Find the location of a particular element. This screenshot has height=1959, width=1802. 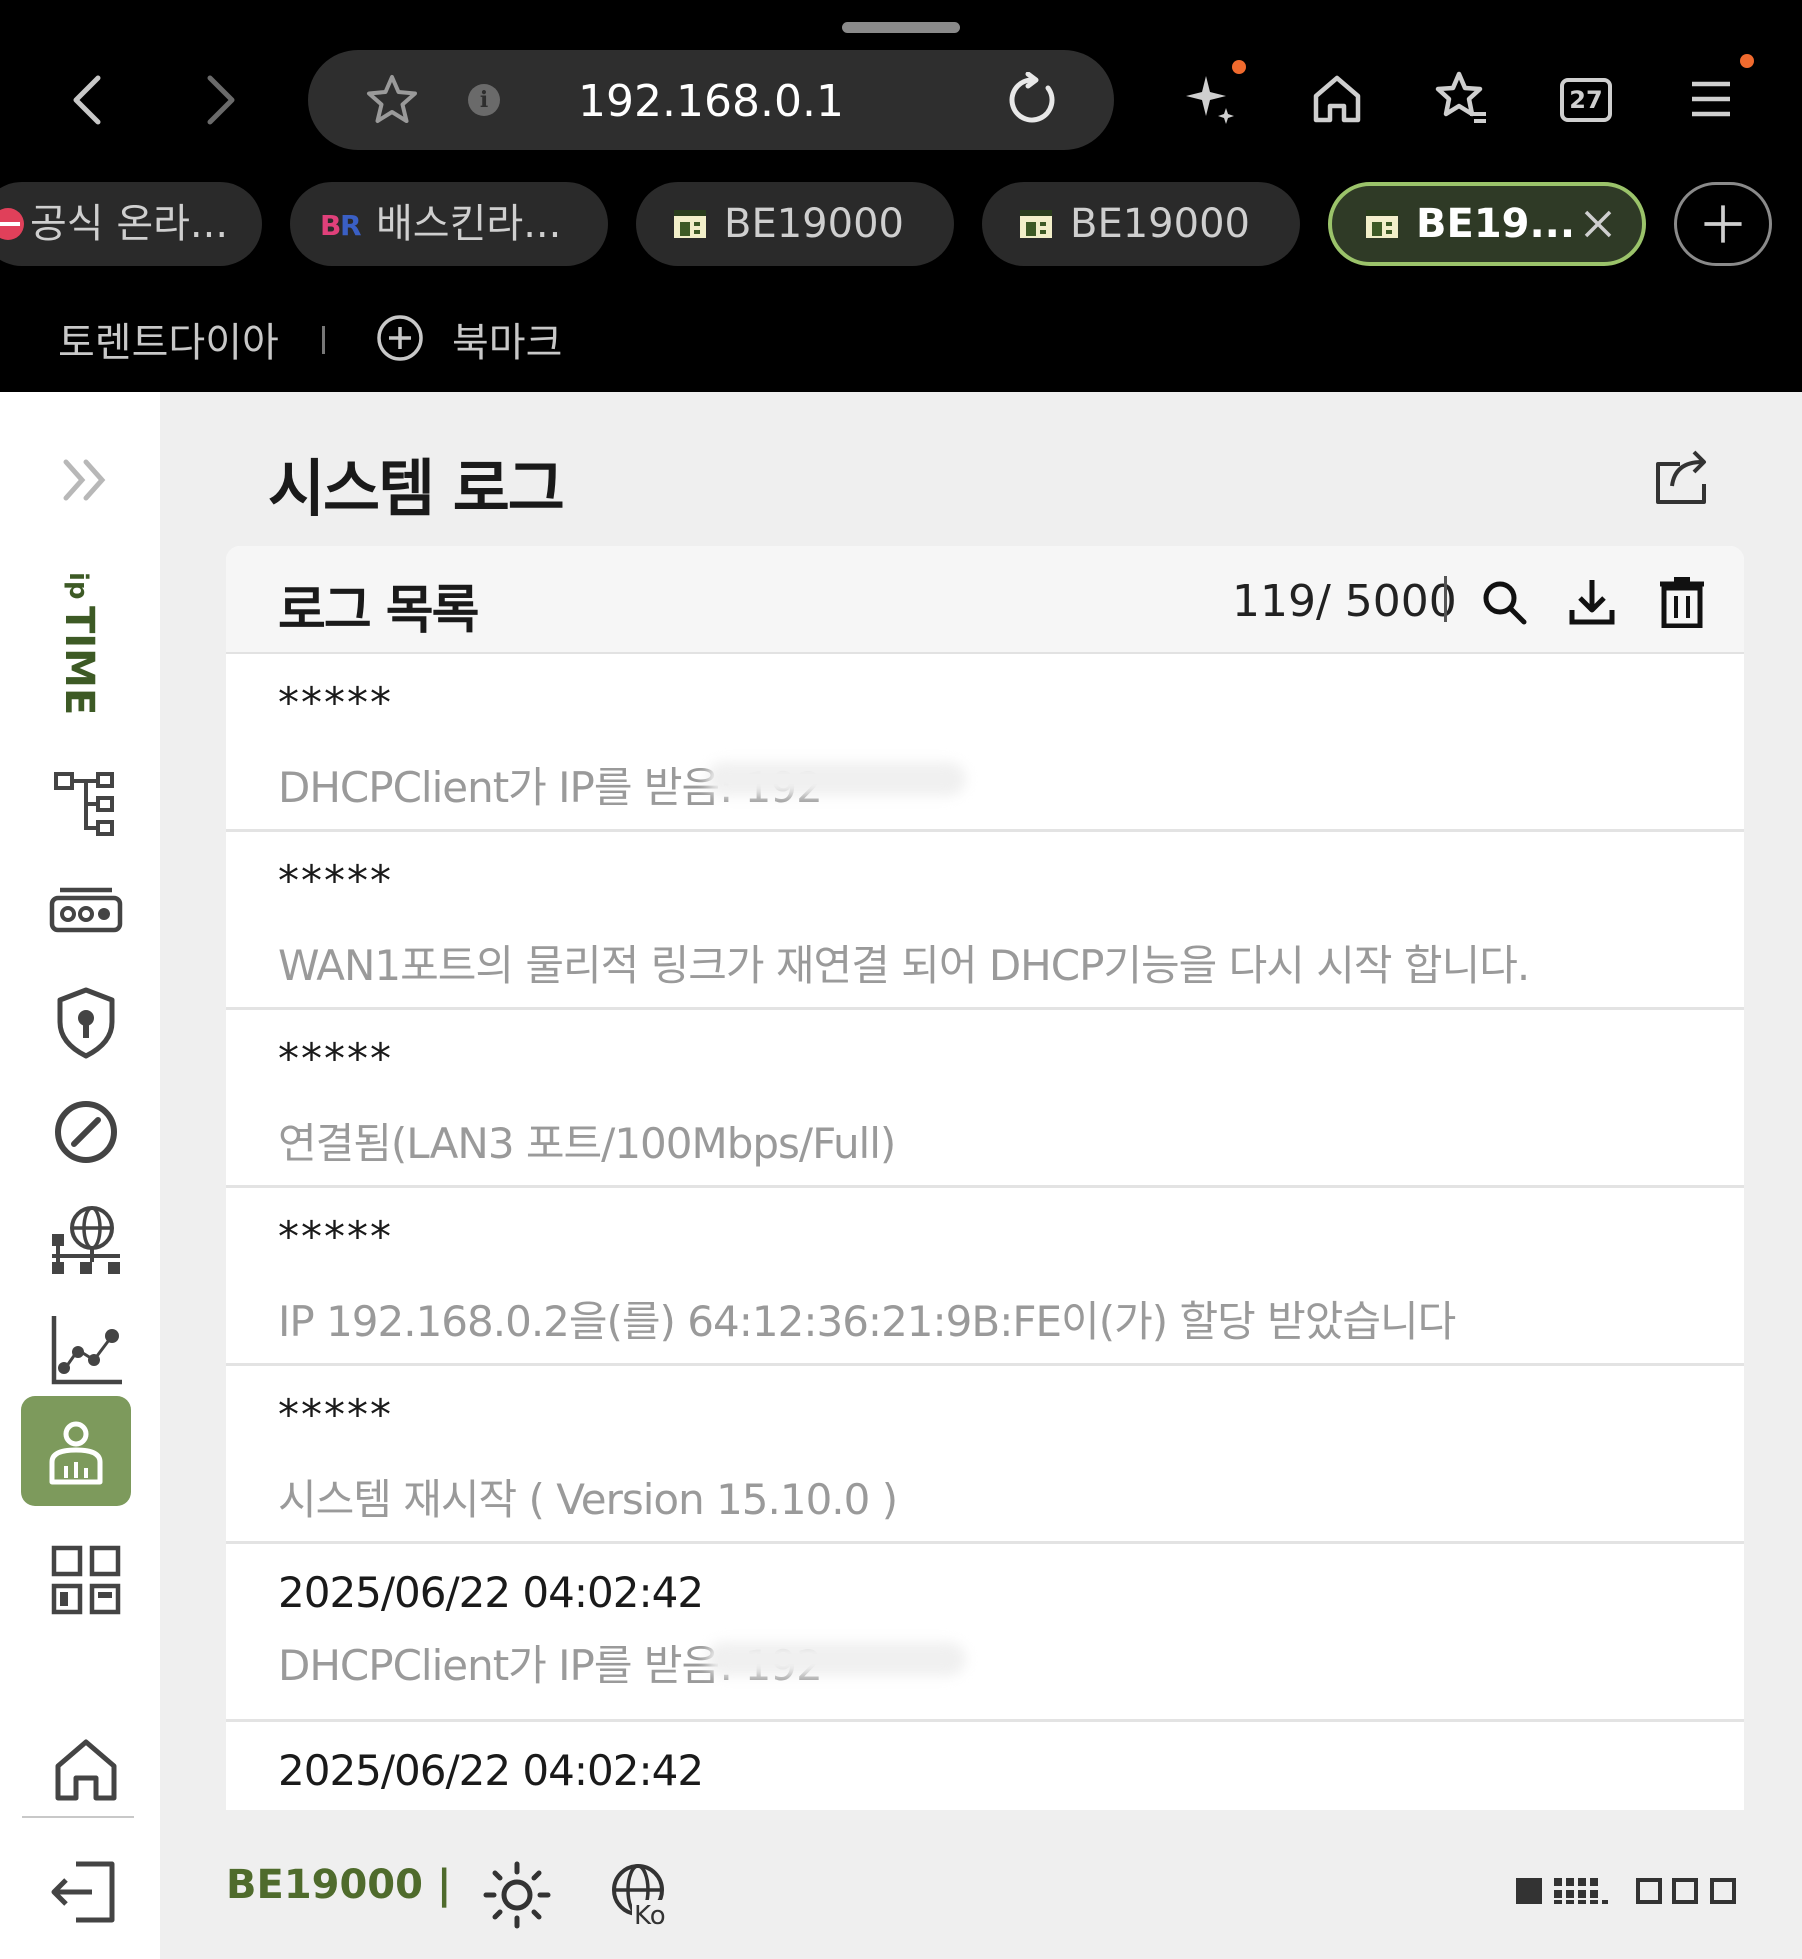

log-row: 2025/06/22 04:02:42 is located at coordinates (985, 1766).